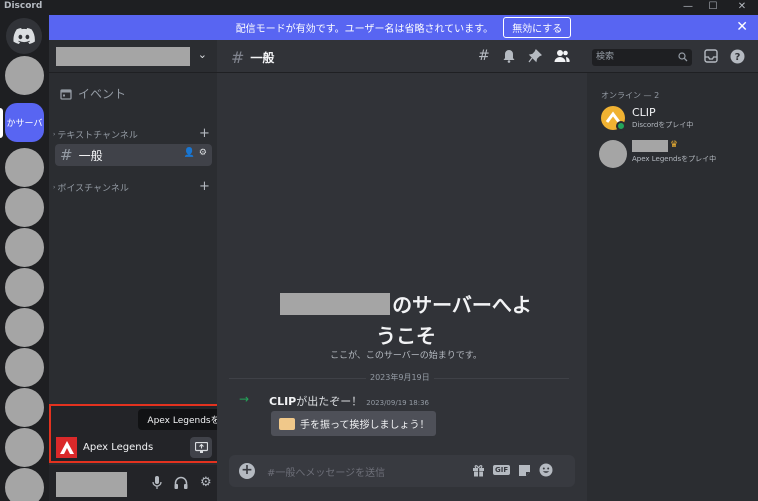  What do you see at coordinates (247, 471) in the screenshot?
I see `attach-plus-icon: +` at bounding box center [247, 471].